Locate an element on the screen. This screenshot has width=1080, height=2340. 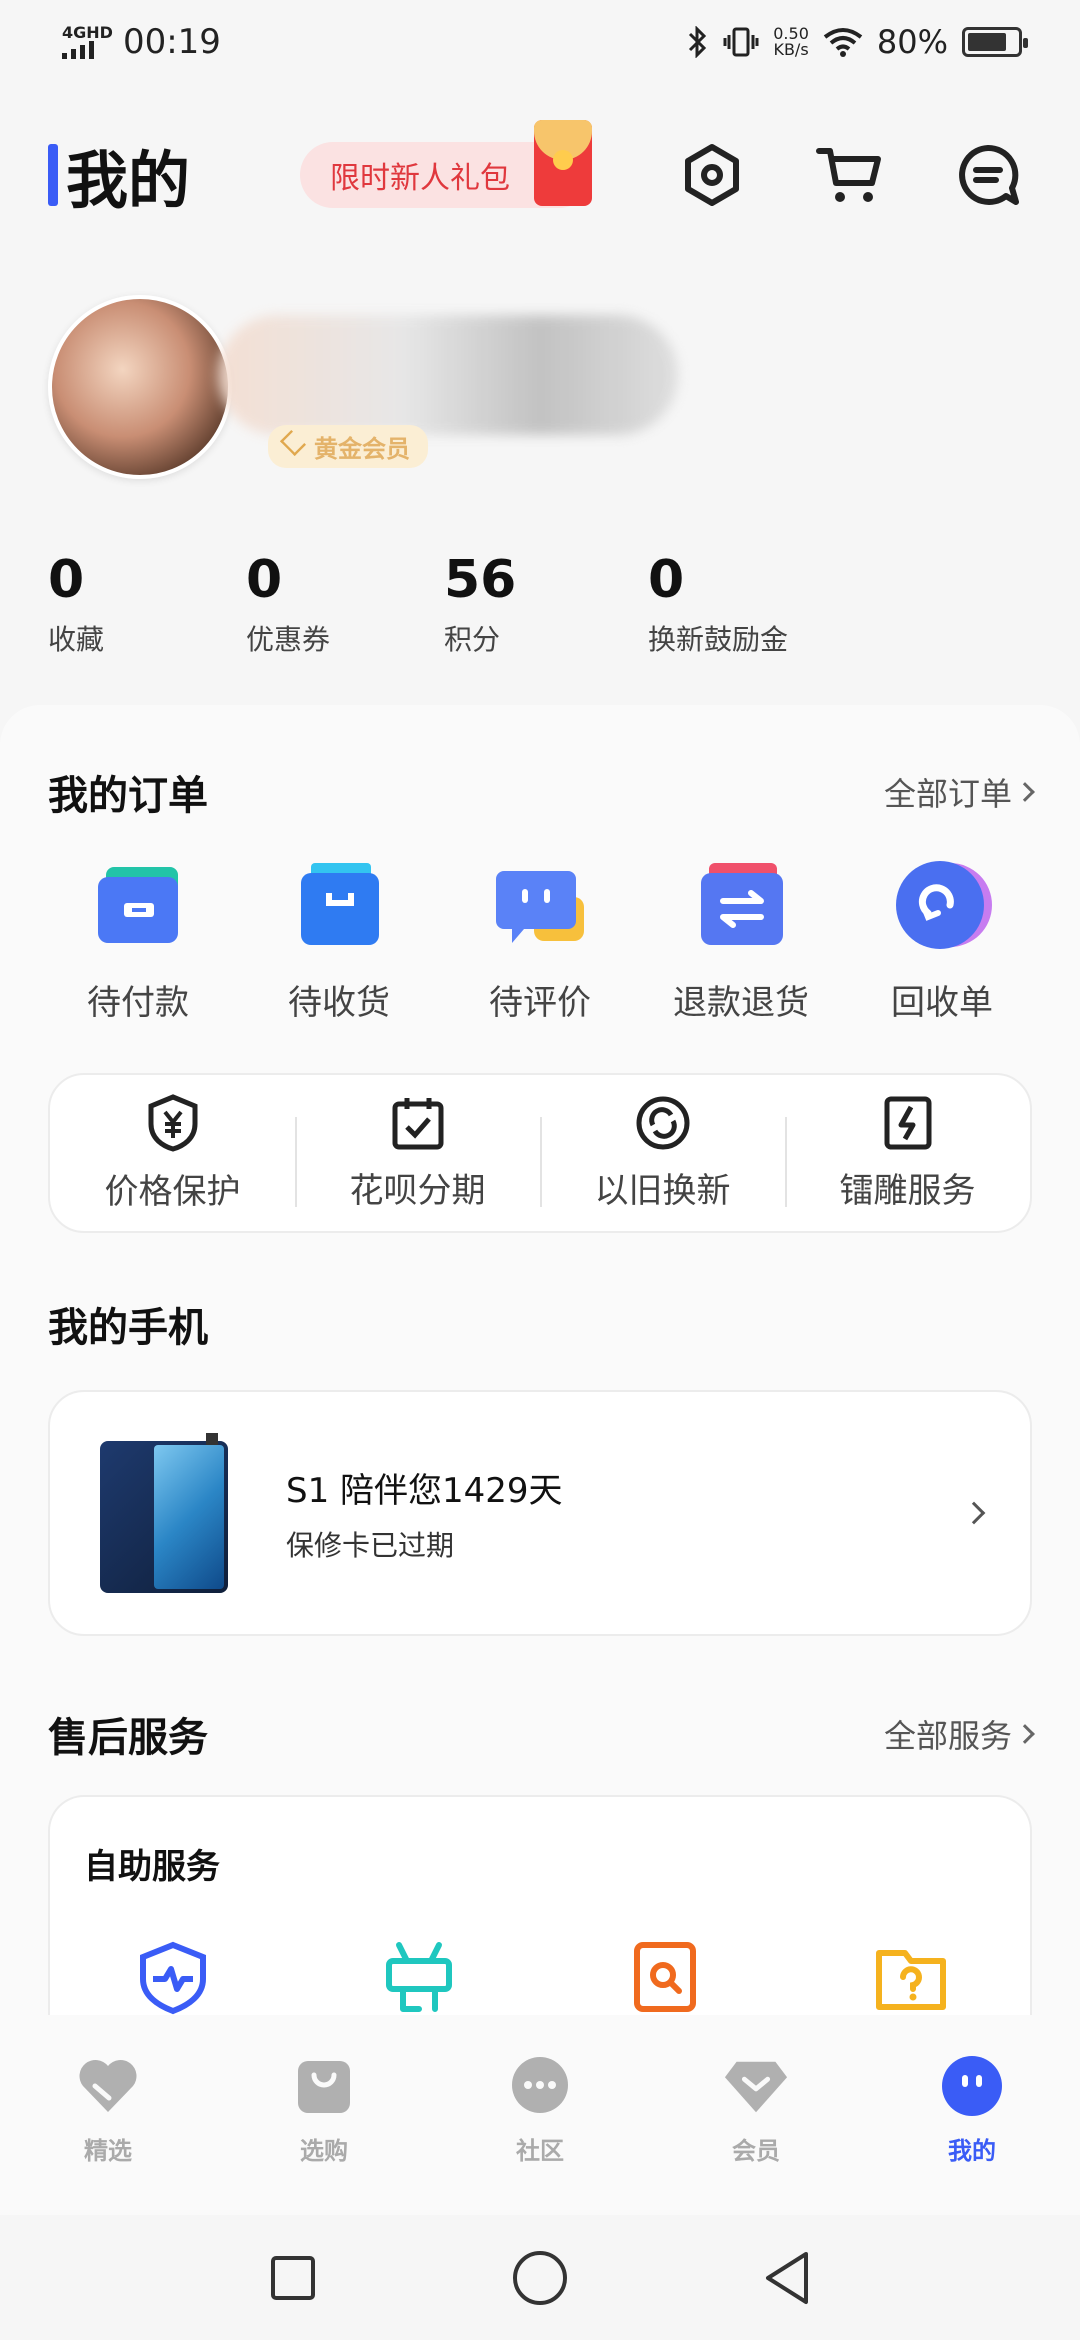
tab-shop: 选购 is located at coordinates (324, 2135).